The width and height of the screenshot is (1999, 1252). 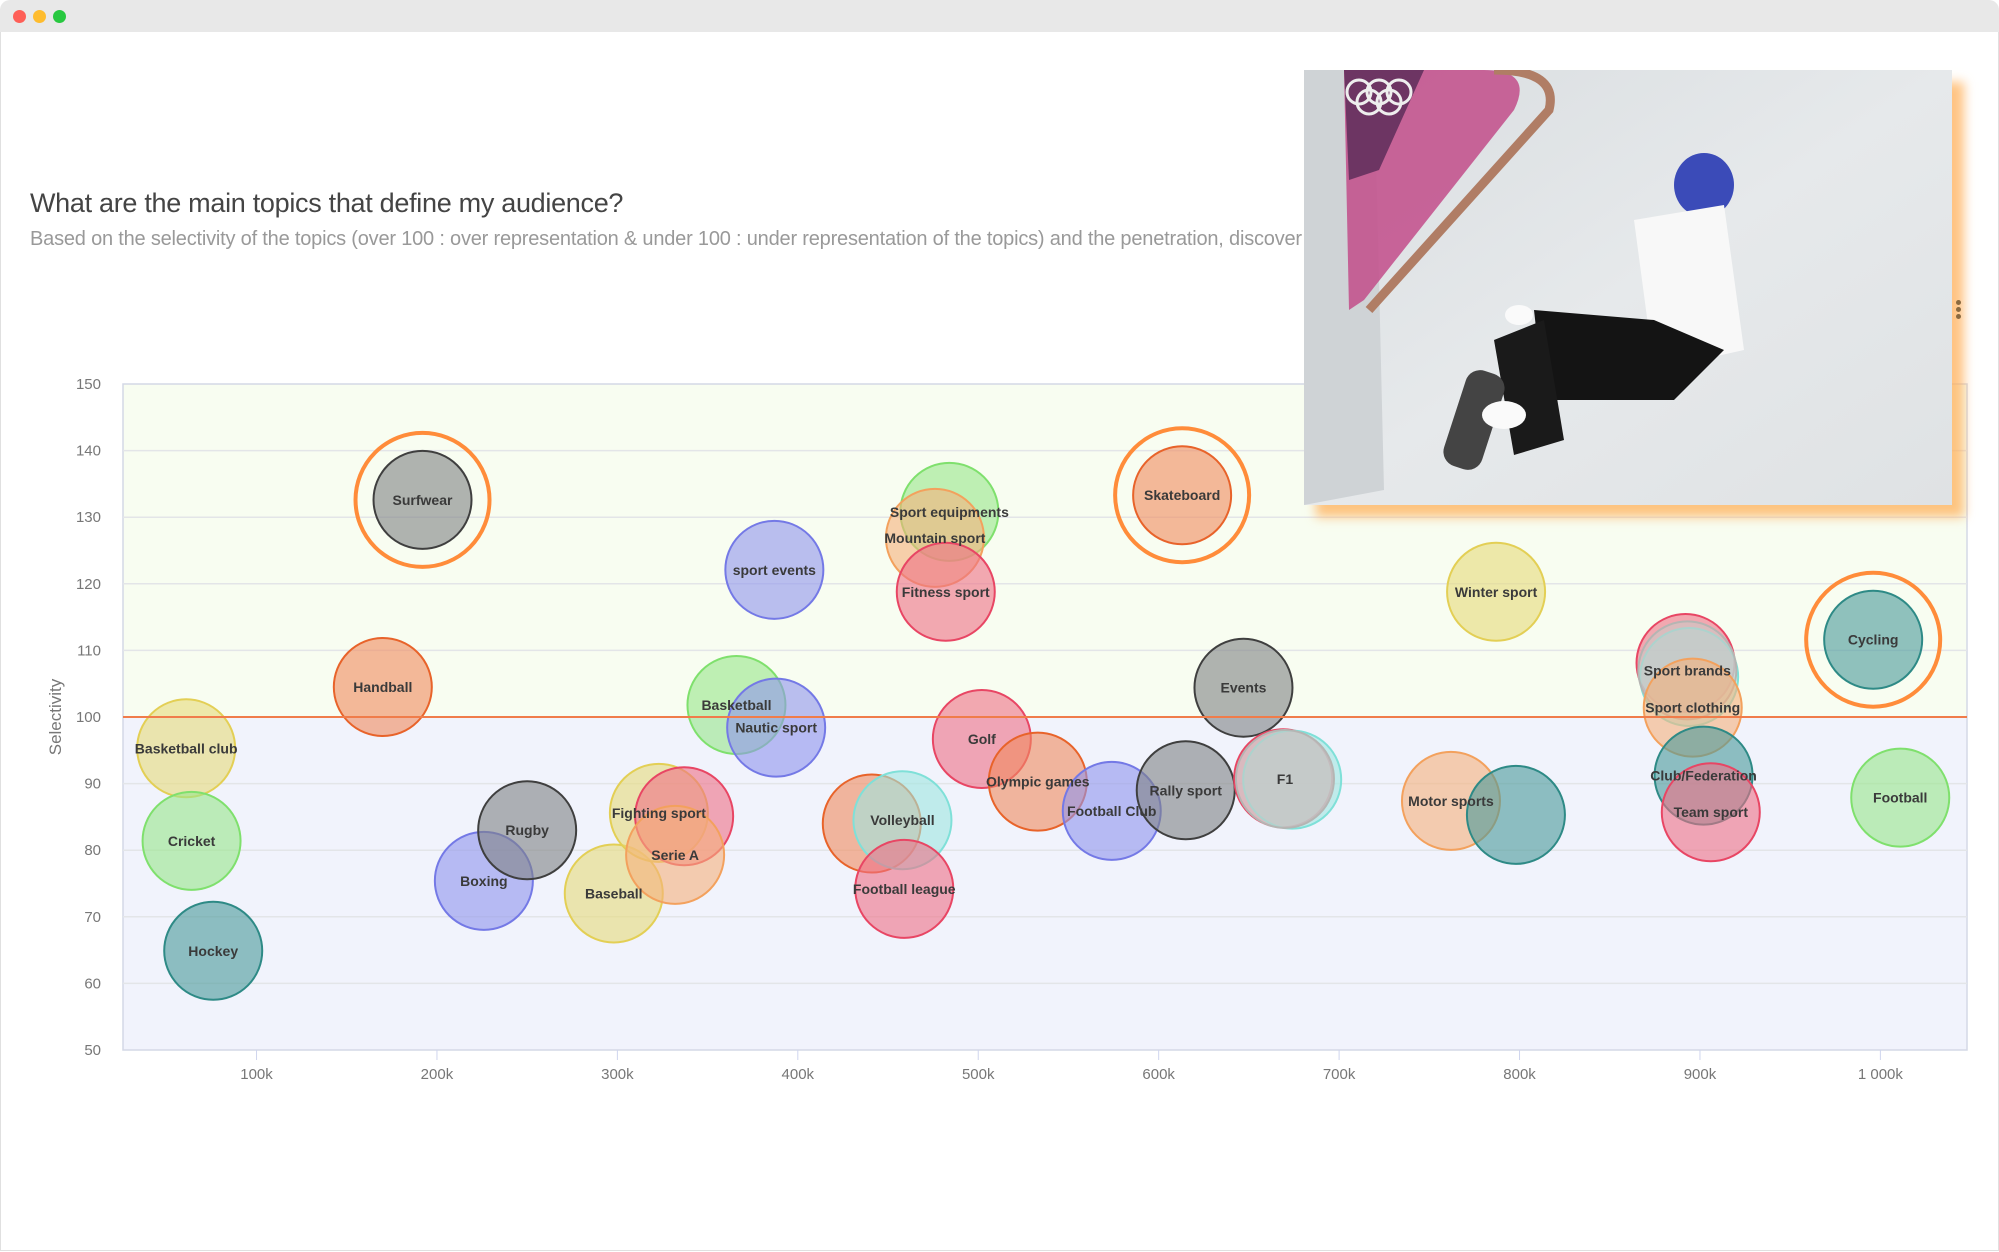 I want to click on x-tick-label: 900k, so click(x=1700, y=1074).